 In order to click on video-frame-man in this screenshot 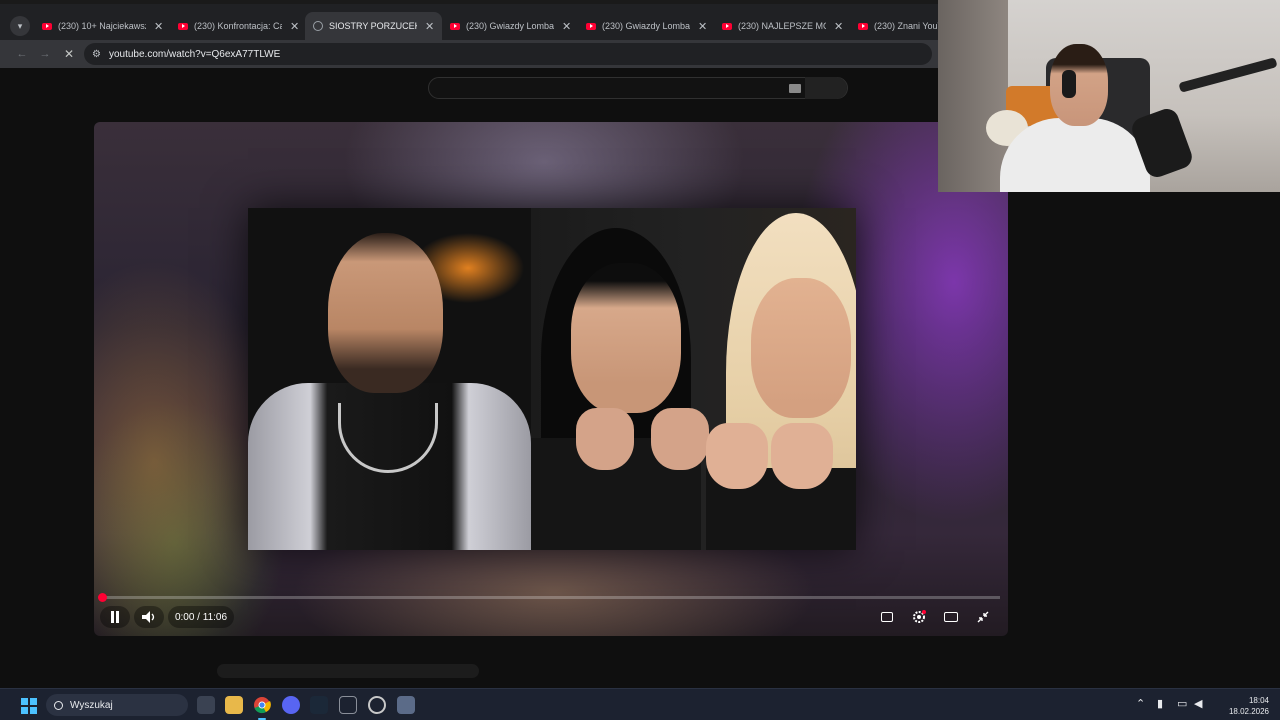, I will do `click(389, 379)`.